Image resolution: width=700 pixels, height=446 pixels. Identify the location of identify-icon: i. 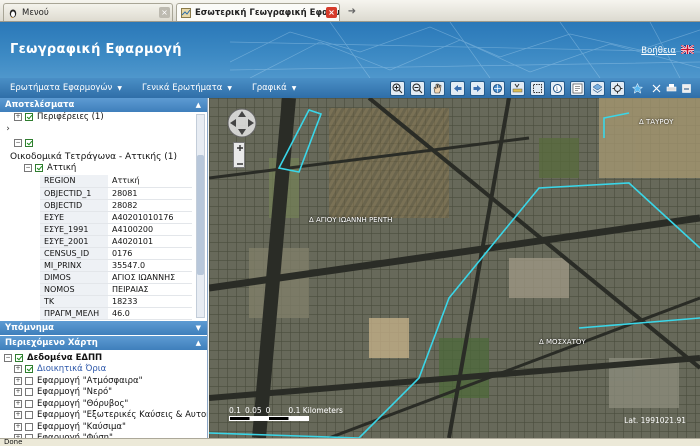
(557, 88).